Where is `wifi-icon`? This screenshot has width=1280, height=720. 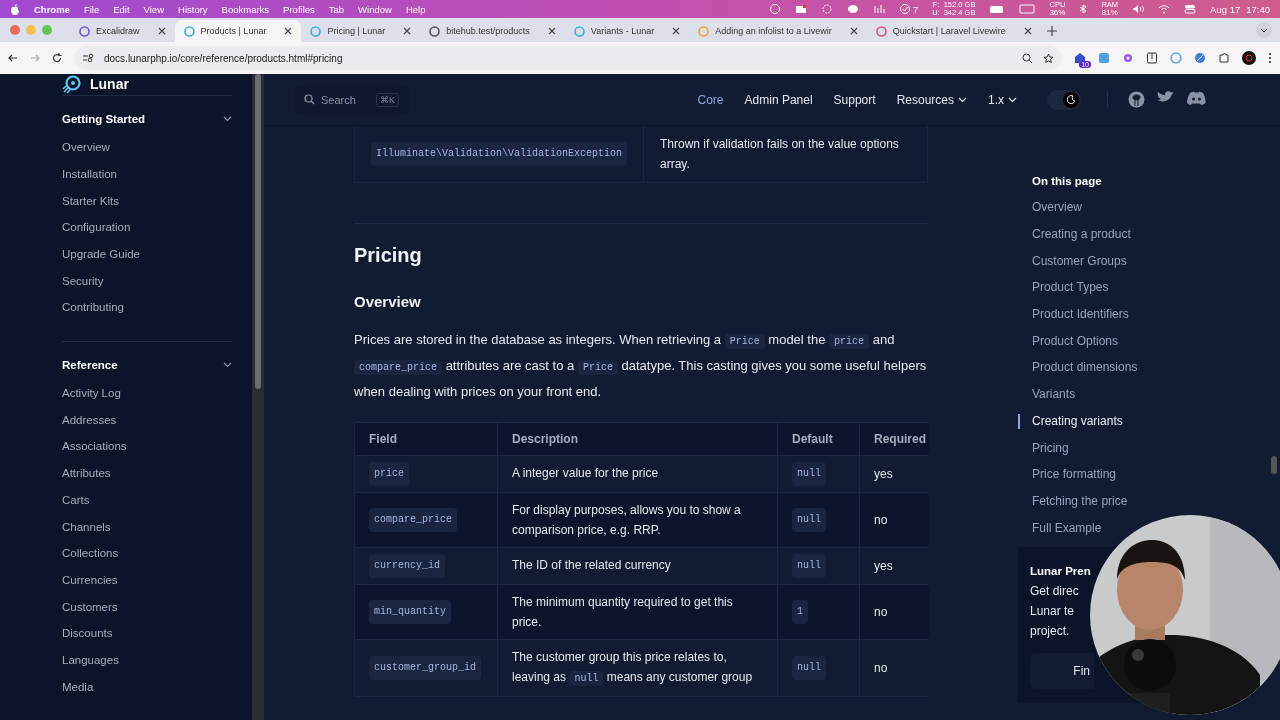
wifi-icon is located at coordinates (1164, 9).